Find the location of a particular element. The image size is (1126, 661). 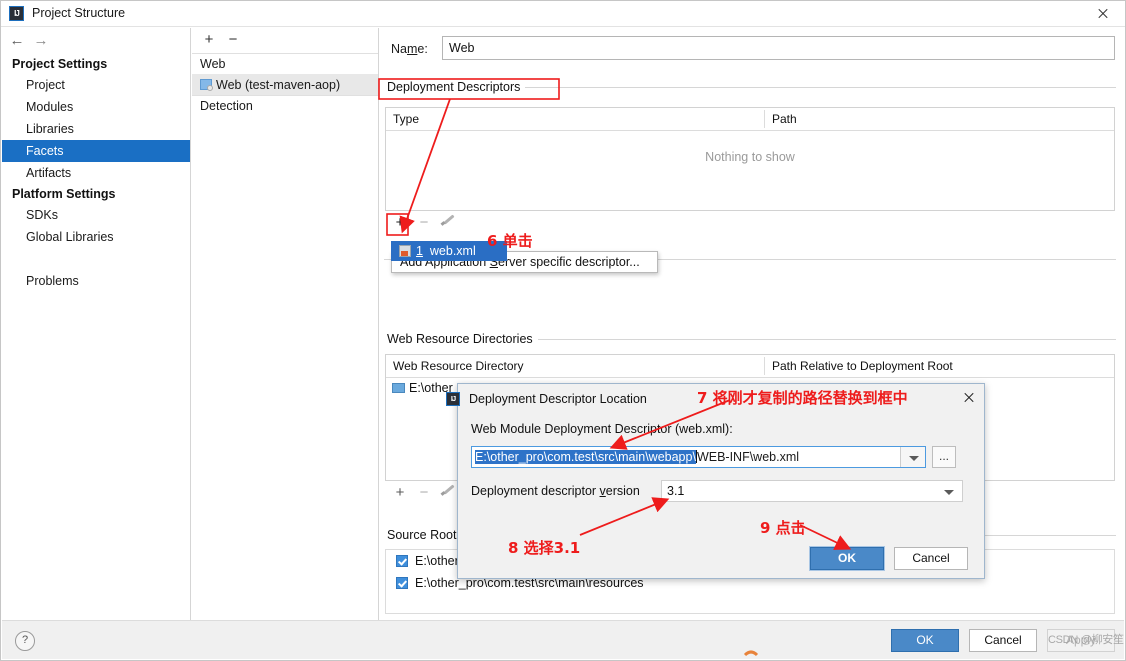

sidebar-item-facets: Facets is located at coordinates (96, 151).